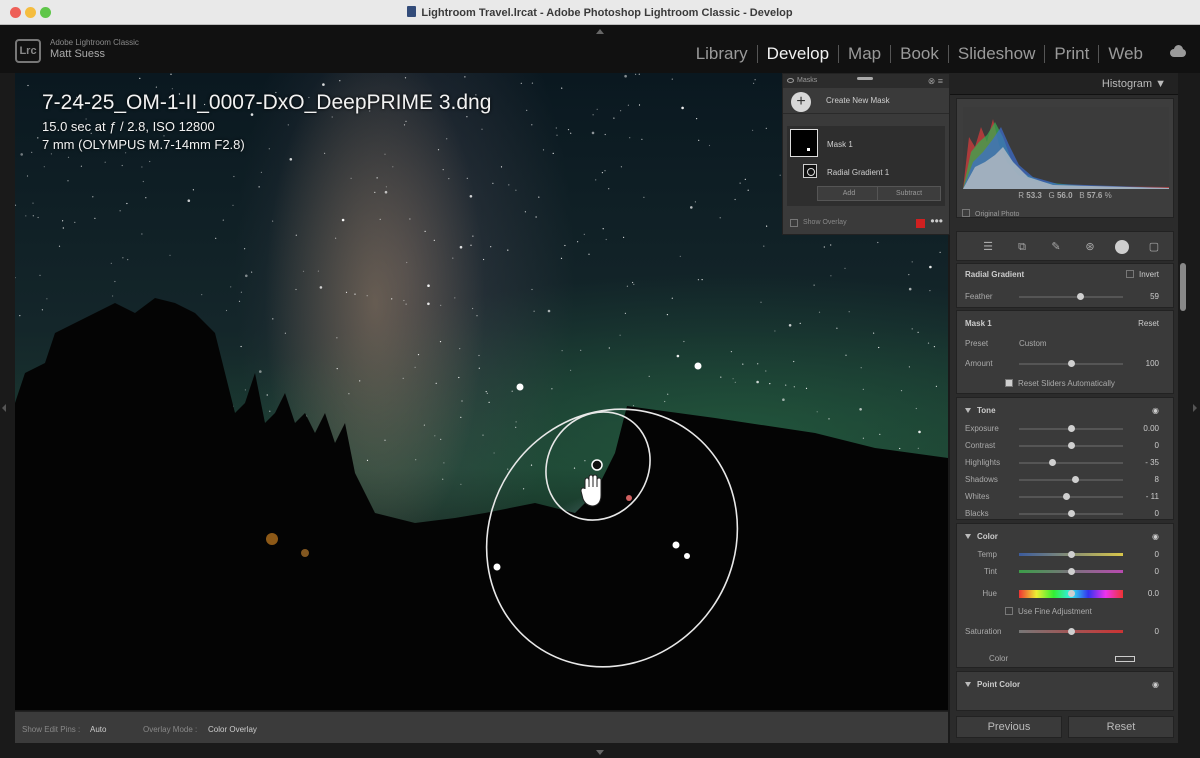  I want to click on highlights-value: - 35, so click(1152, 462).